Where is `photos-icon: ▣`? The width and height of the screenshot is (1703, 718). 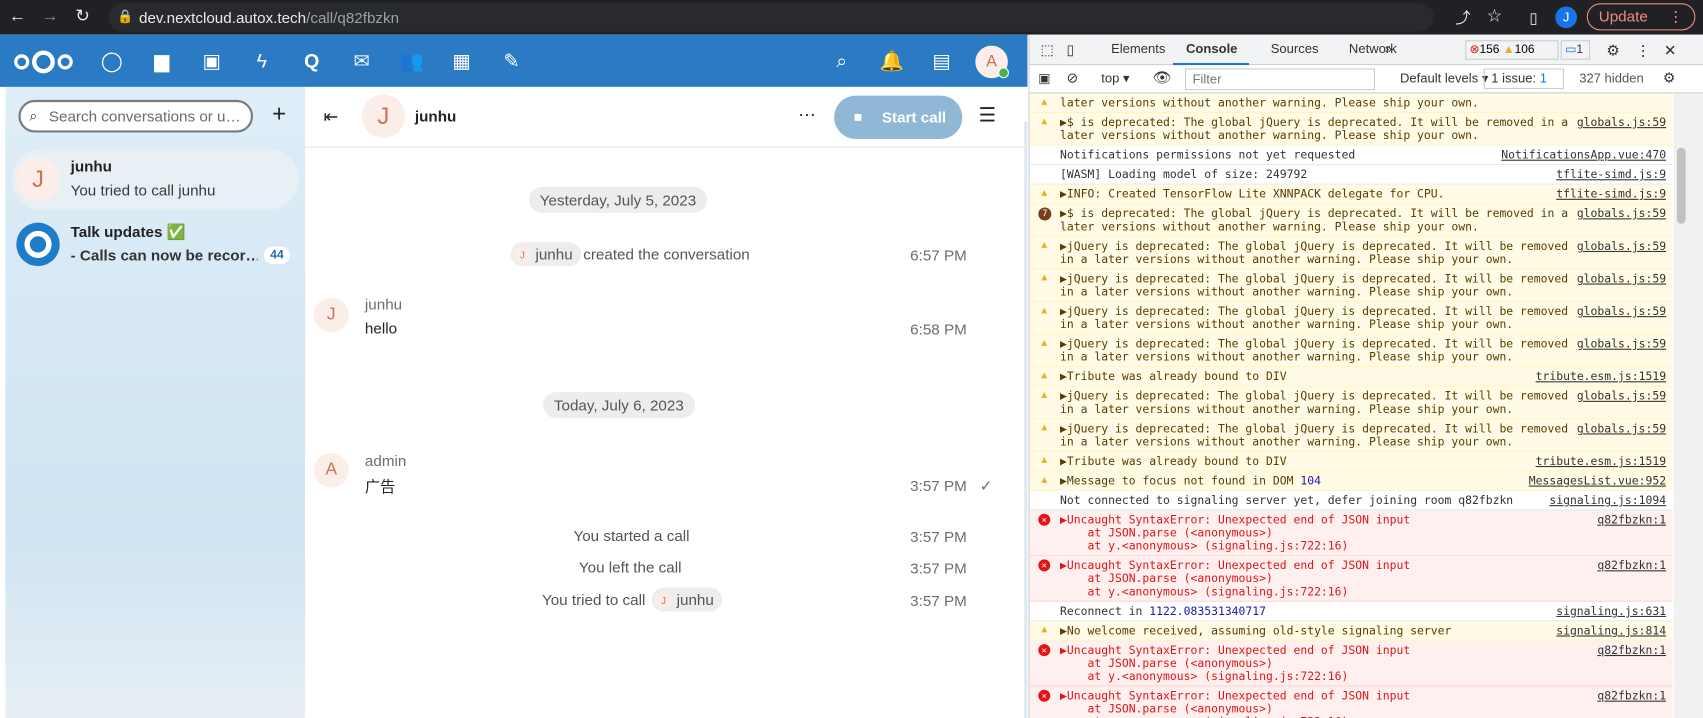 photos-icon: ▣ is located at coordinates (212, 61).